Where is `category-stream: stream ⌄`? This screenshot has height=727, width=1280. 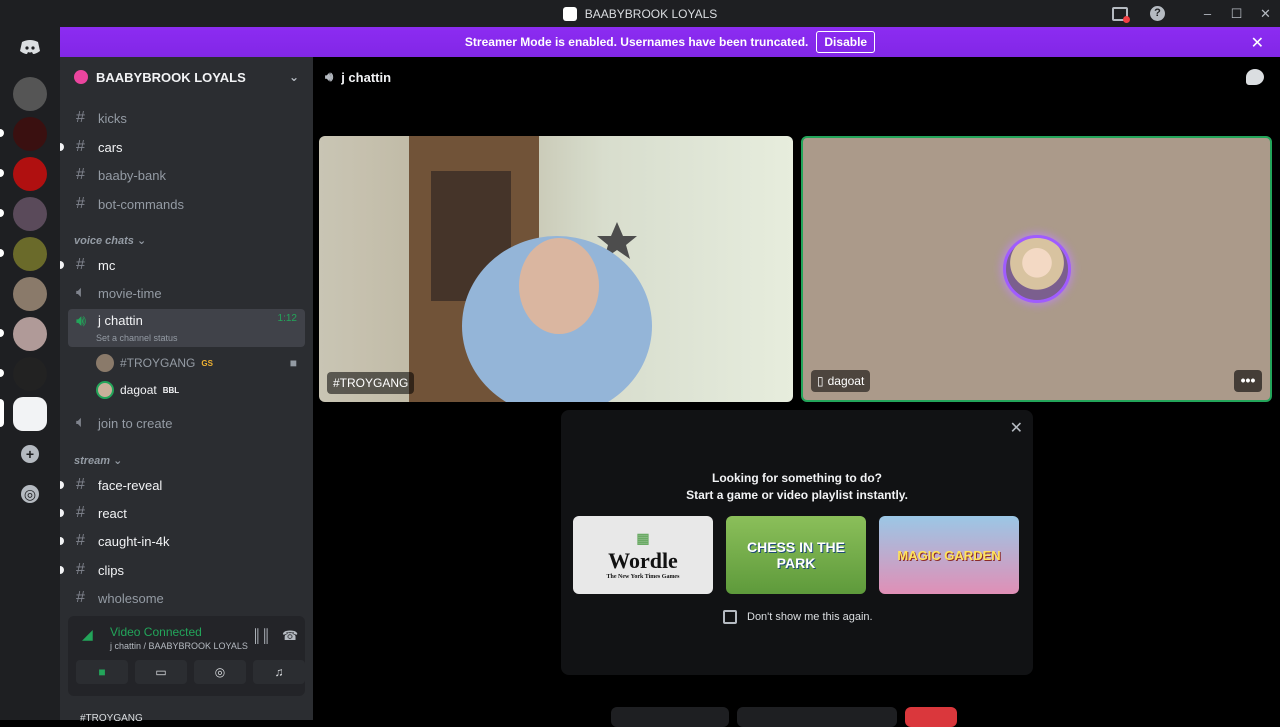
category-stream: stream ⌄ is located at coordinates (98, 460).